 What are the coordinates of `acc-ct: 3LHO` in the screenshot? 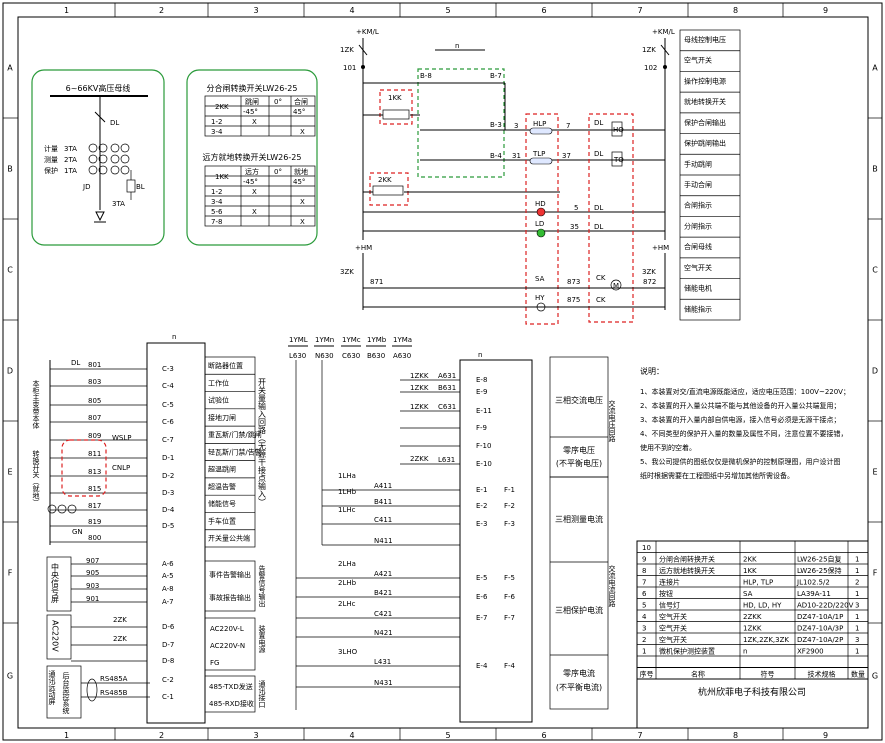 It's located at (348, 652).